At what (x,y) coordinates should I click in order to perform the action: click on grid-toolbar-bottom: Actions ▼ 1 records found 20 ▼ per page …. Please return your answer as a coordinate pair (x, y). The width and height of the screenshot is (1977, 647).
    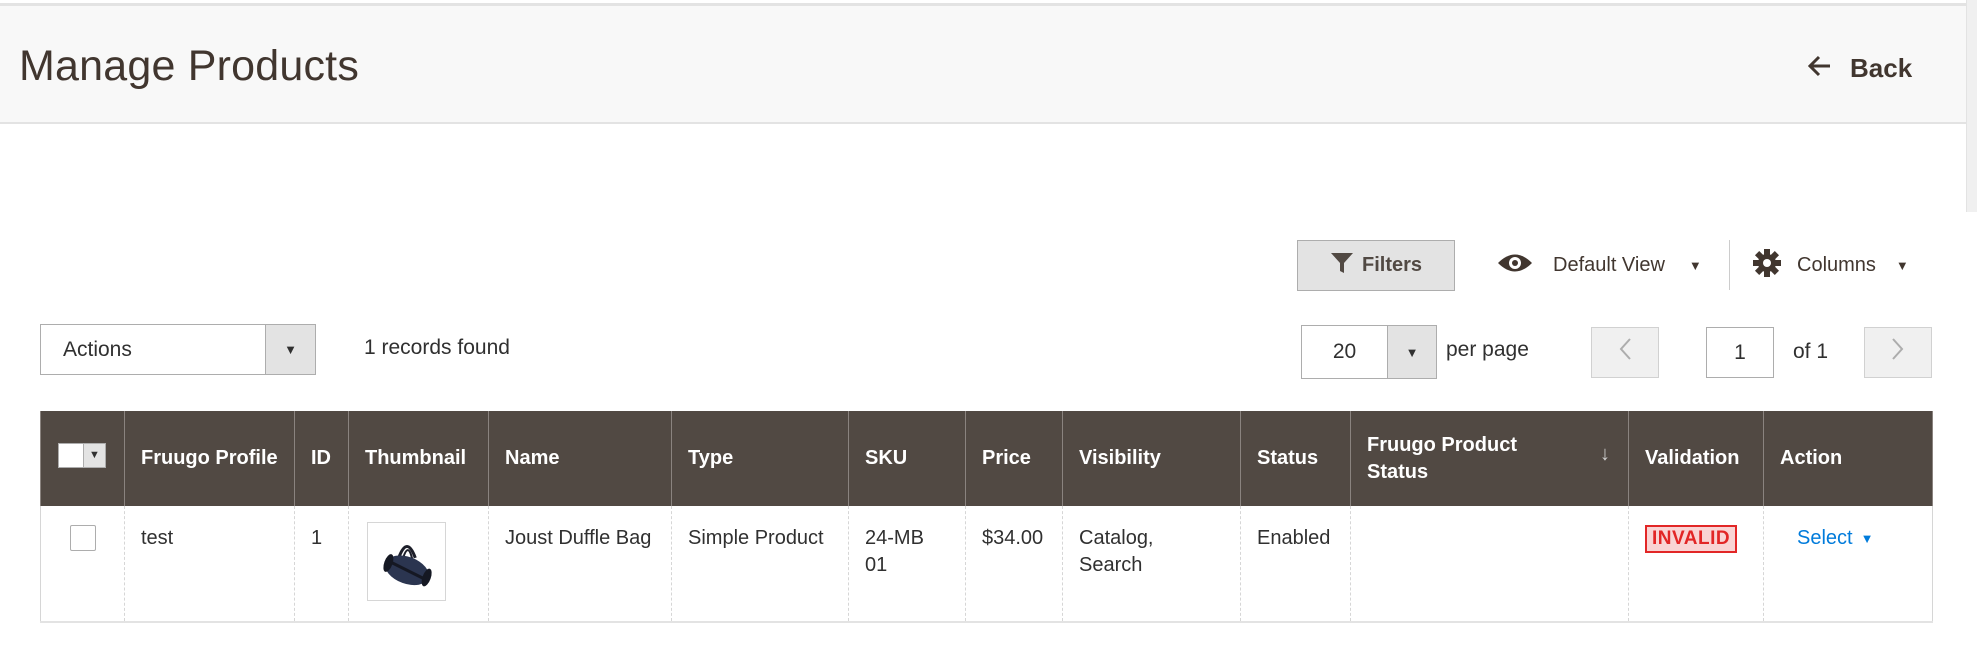
    Looking at the image, I should click on (988, 352).